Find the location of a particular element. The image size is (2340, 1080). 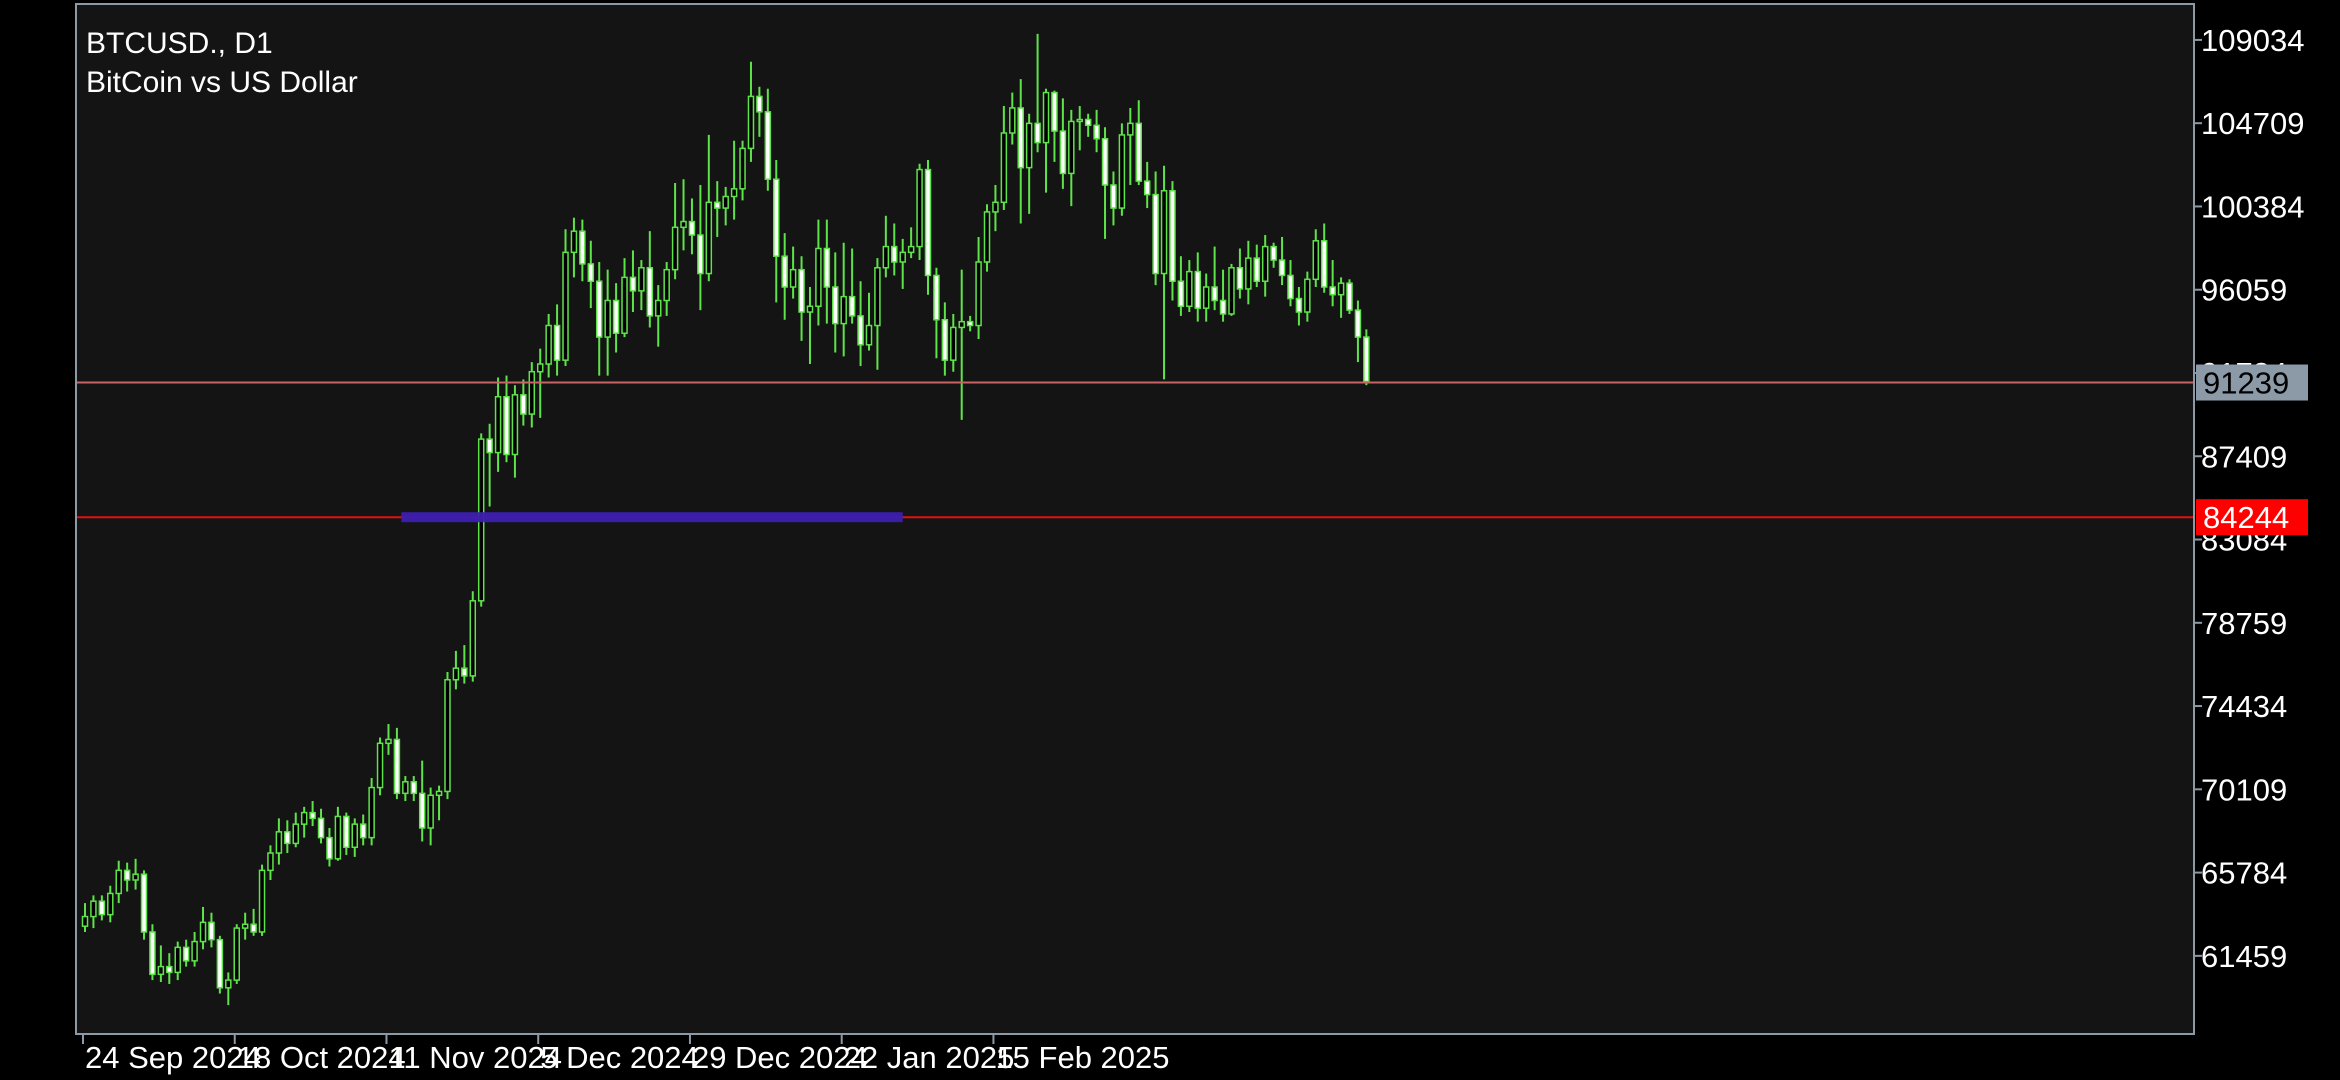

x-tick-label: 18 Oct 2024 is located at coordinates (321, 1057).